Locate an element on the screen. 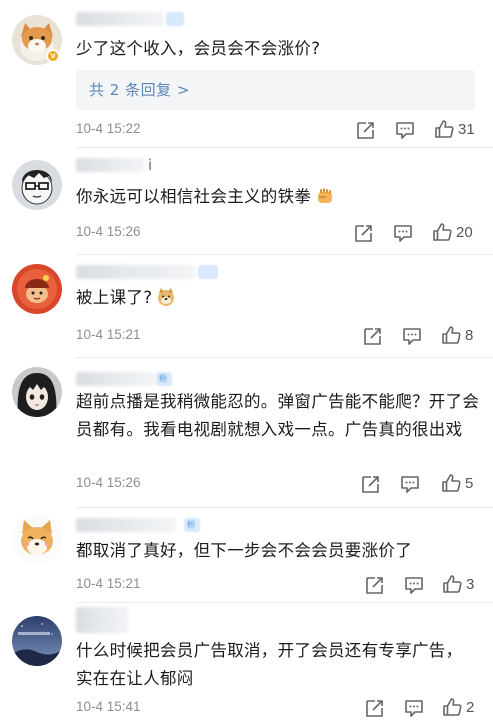  comment-time: 10-4 15:22 is located at coordinates (108, 128).